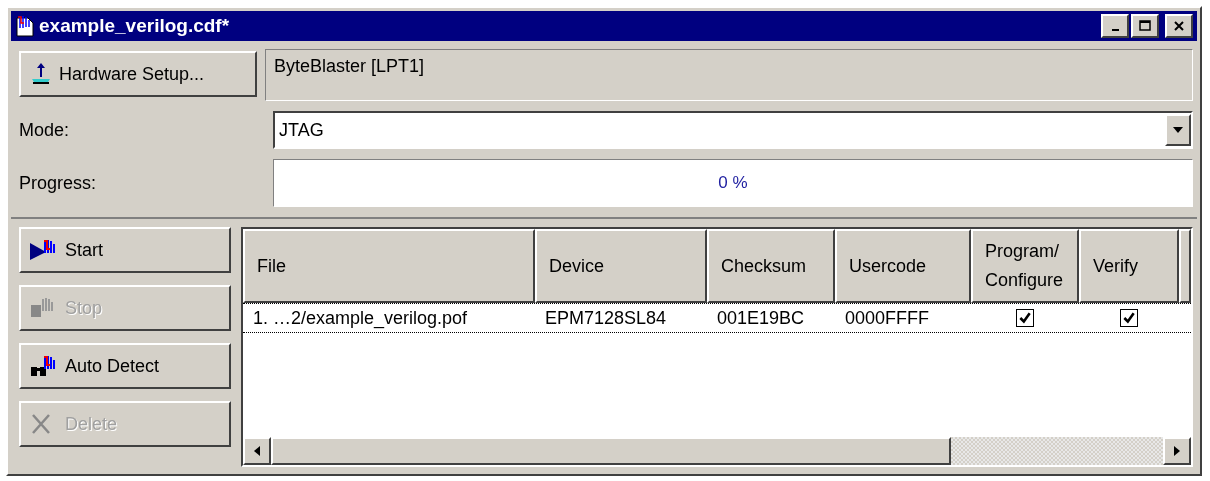  Describe the element at coordinates (135, 26) in the screenshot. I see `window-title: example_verilog.cdf*` at that location.